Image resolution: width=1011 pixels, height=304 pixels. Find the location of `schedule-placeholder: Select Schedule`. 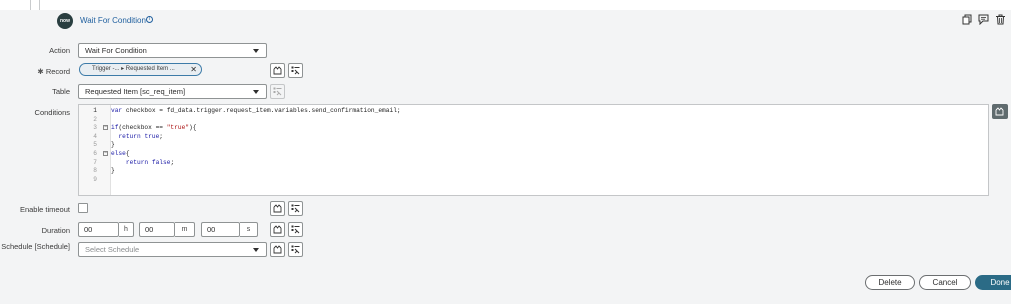

schedule-placeholder: Select Schedule is located at coordinates (112, 249).